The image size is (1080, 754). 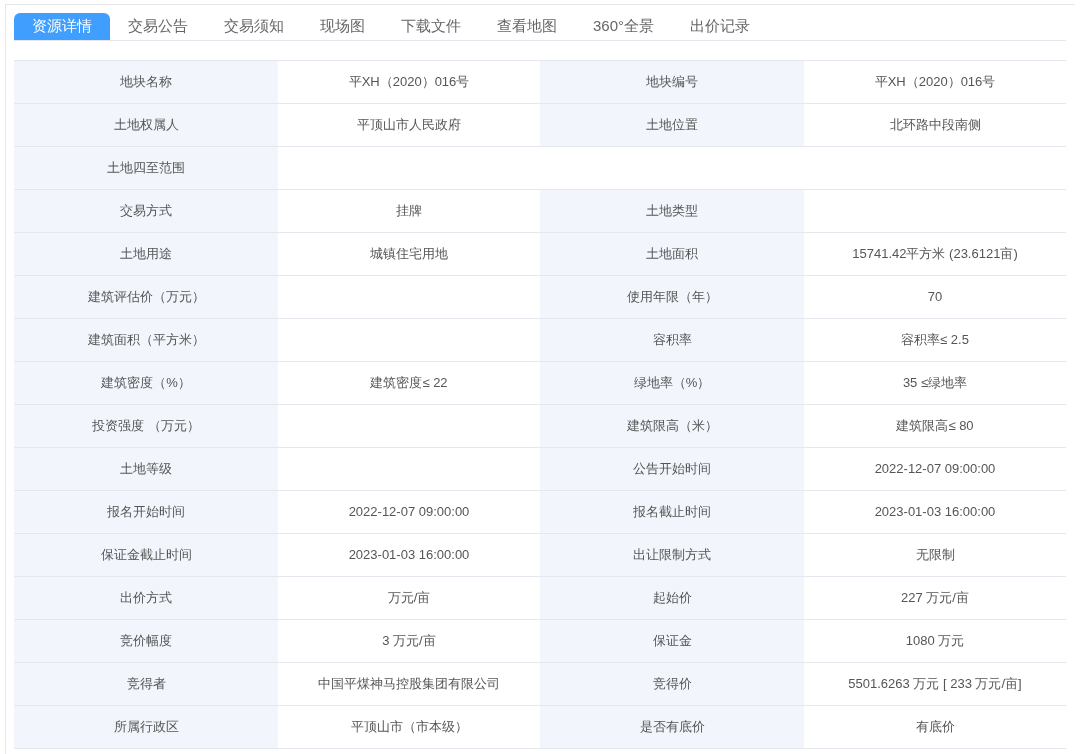 I want to click on label-cell: 竞价幅度, so click(x=146, y=641).